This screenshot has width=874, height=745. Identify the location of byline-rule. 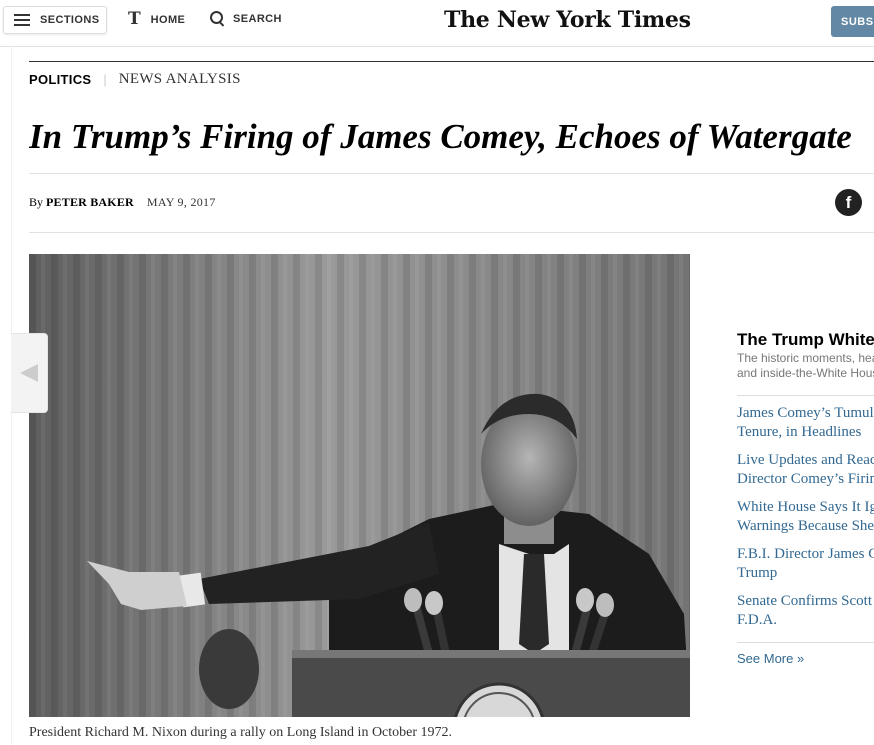
(451, 232).